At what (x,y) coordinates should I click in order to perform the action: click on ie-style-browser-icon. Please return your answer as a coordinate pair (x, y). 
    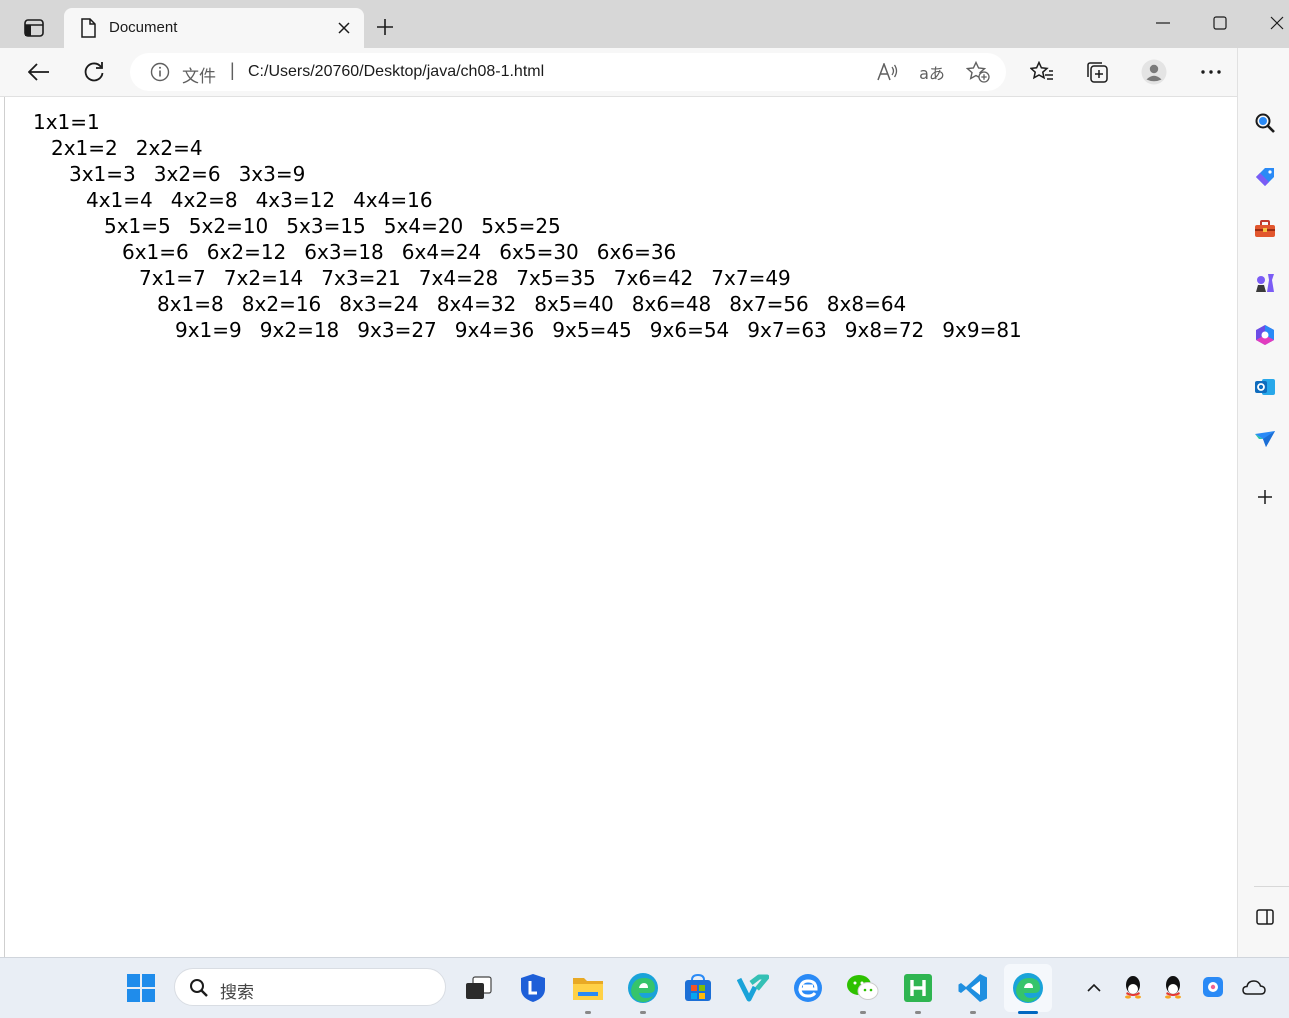
    Looking at the image, I should click on (808, 988).